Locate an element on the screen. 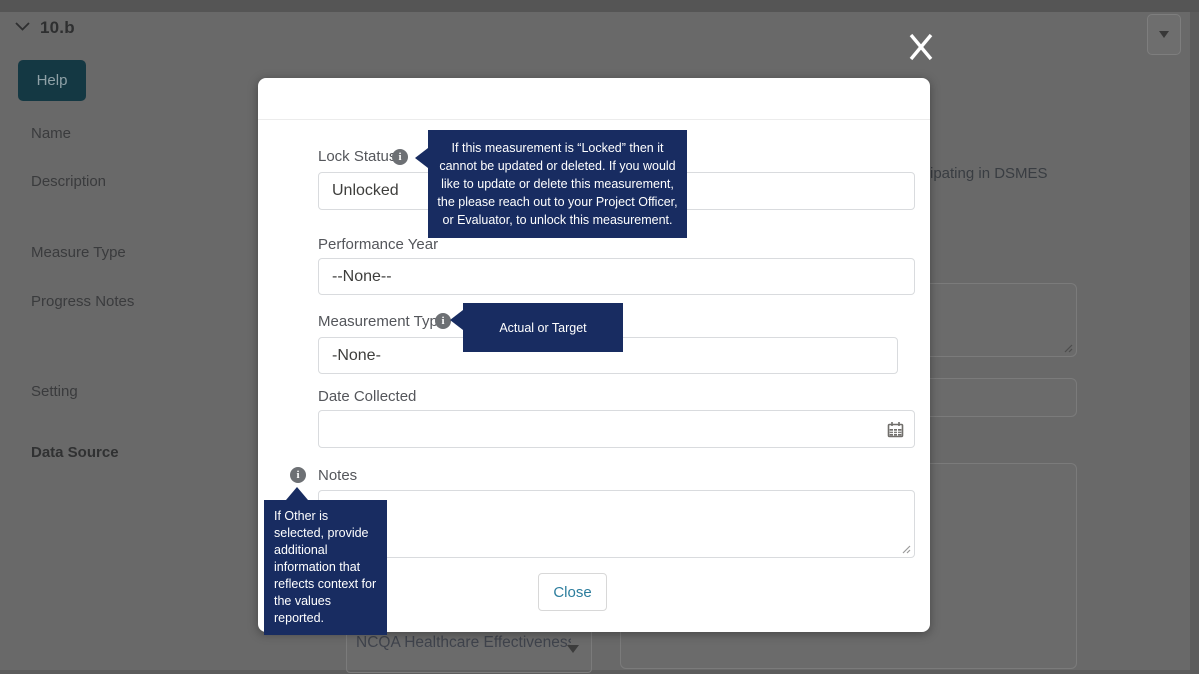  modal-close-button is located at coordinates (921, 47).